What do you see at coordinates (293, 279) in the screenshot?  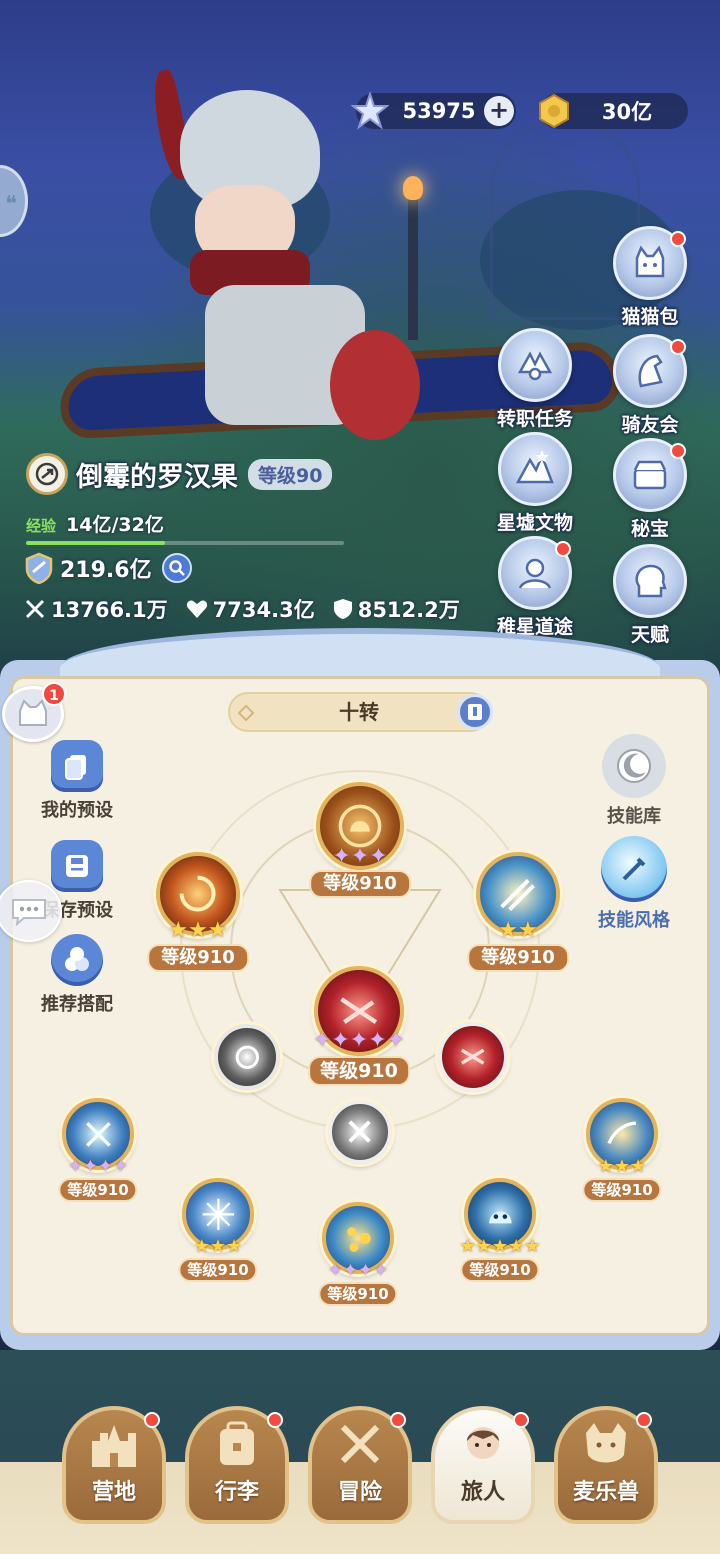 I see `player-character` at bounding box center [293, 279].